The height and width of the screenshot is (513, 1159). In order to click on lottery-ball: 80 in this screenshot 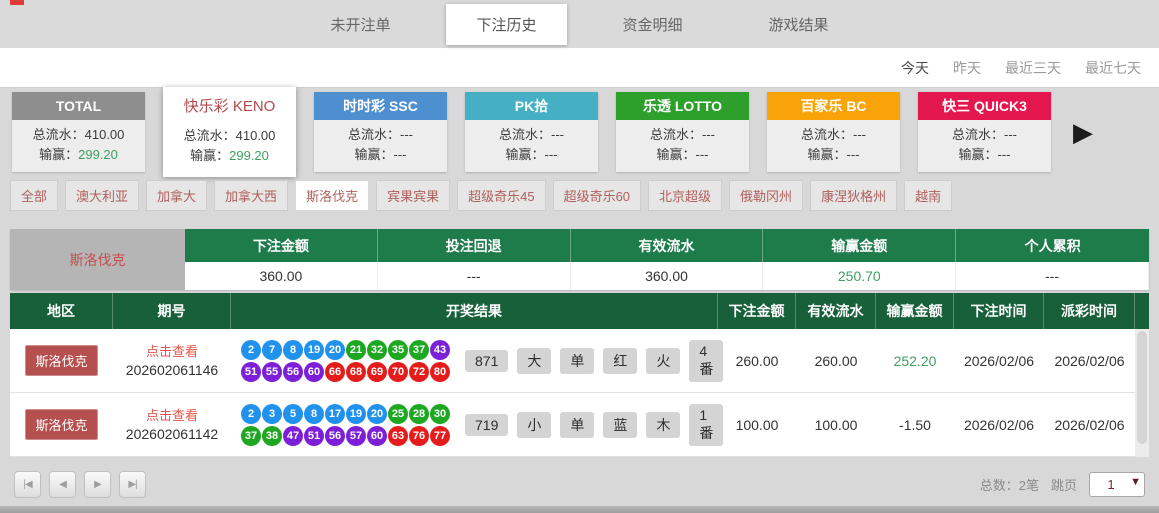, I will do `click(440, 371)`.